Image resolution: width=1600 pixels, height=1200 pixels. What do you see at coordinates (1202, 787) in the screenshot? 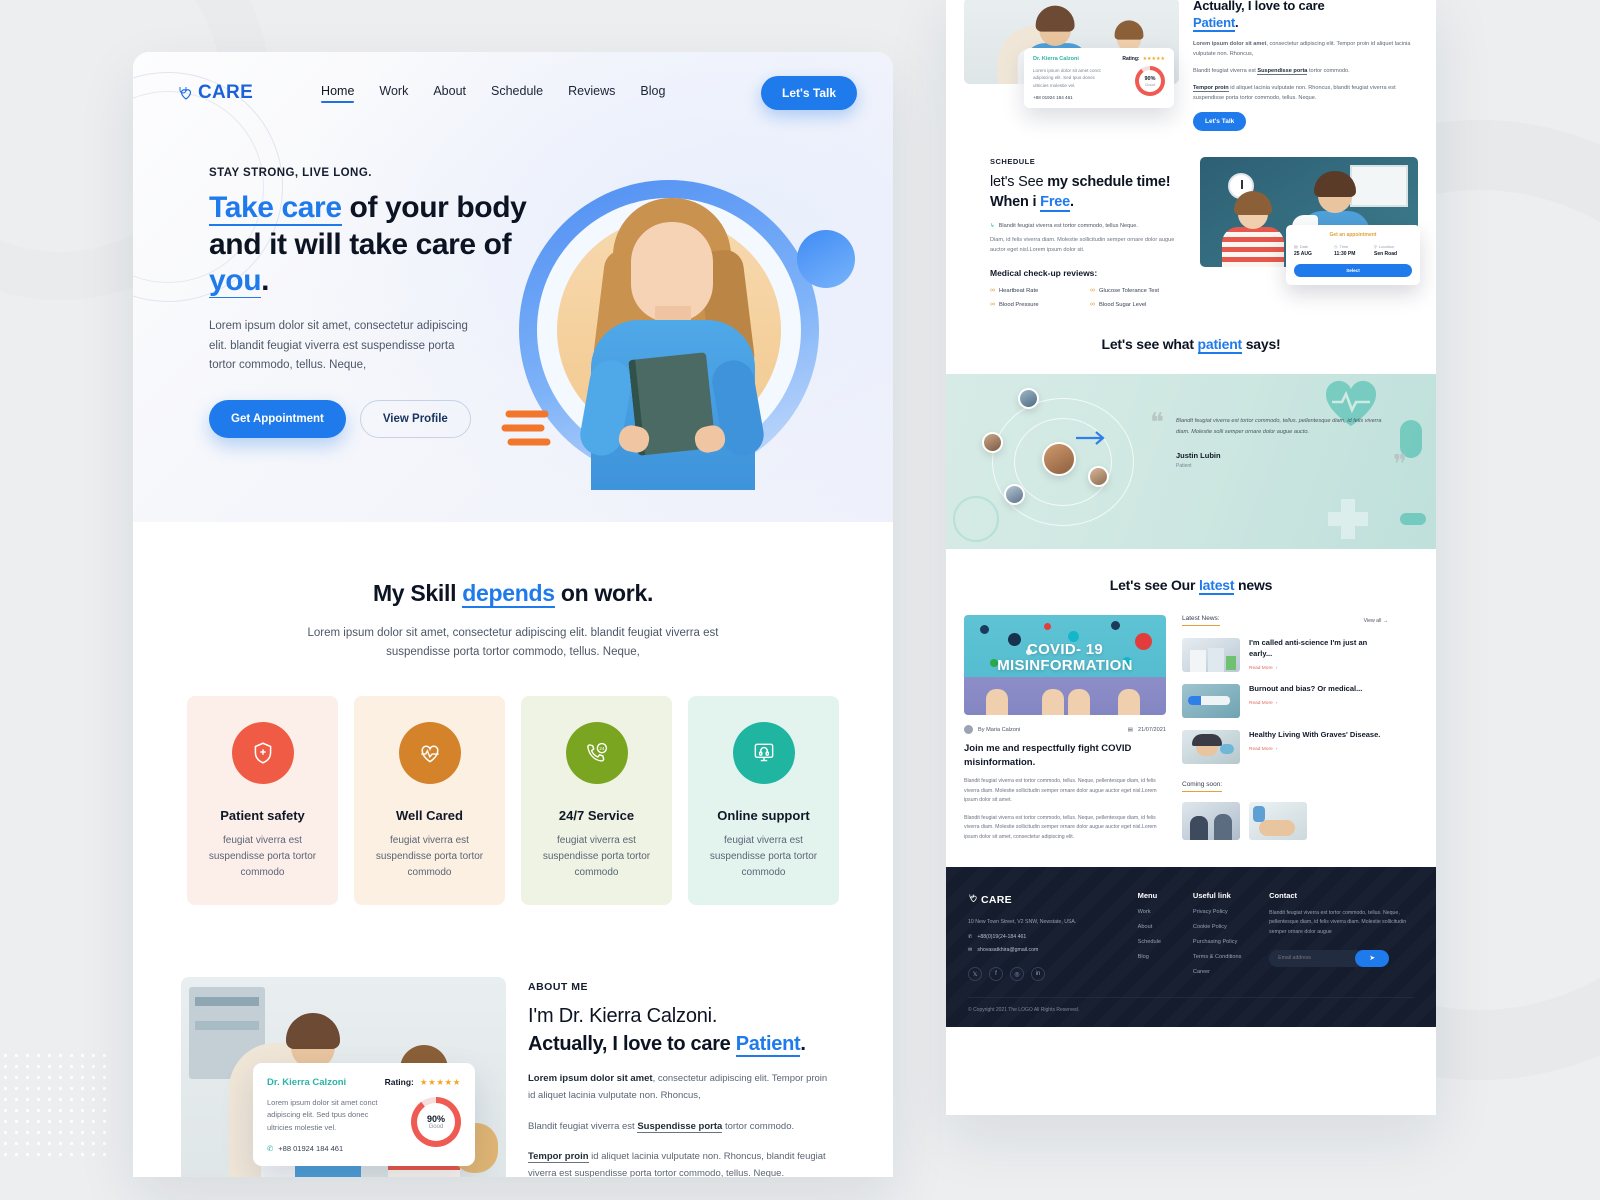
I see `coming-soon-label: Coming soon:` at bounding box center [1202, 787].